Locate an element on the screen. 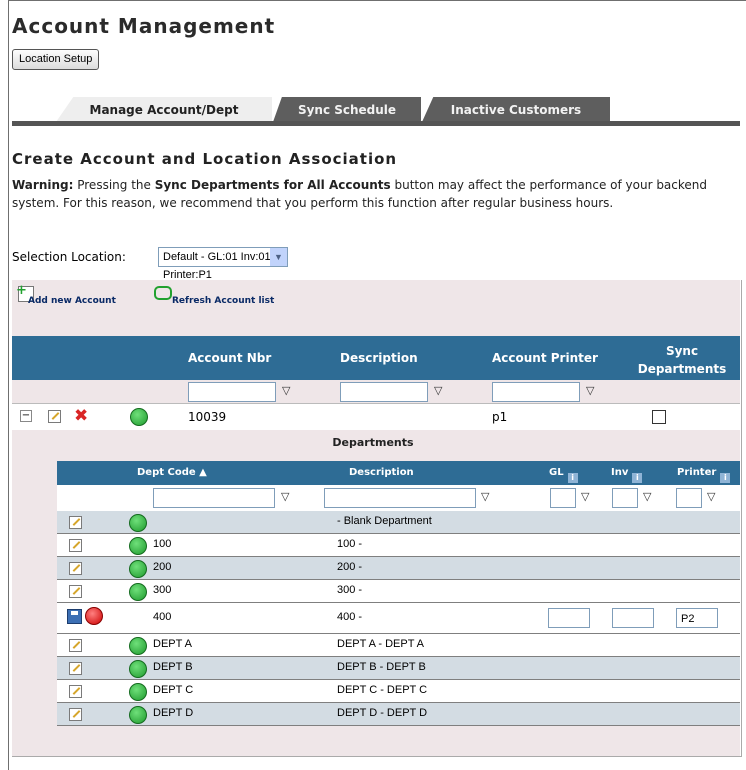  inv-edit-input is located at coordinates (633, 618).